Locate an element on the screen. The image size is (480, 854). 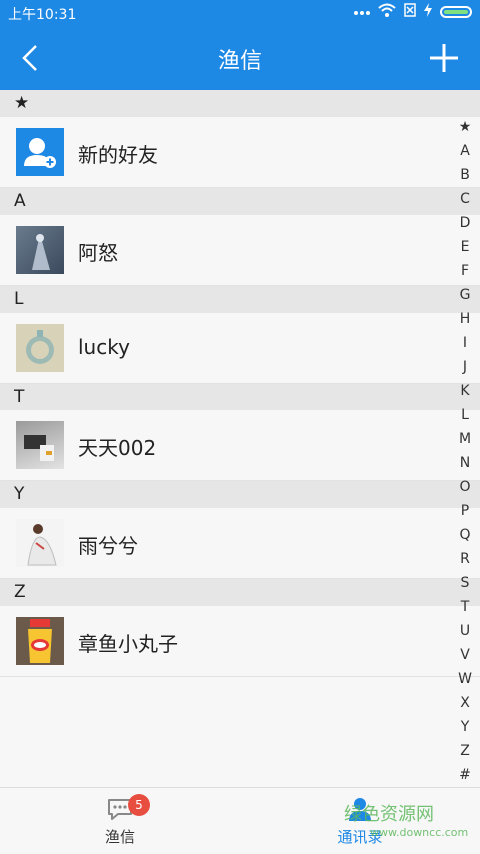
section-header-l: L is located at coordinates (240, 299).